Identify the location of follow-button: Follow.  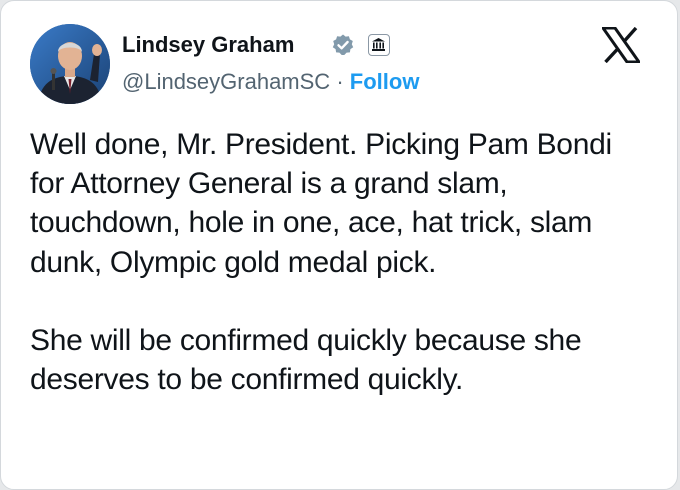
(385, 81).